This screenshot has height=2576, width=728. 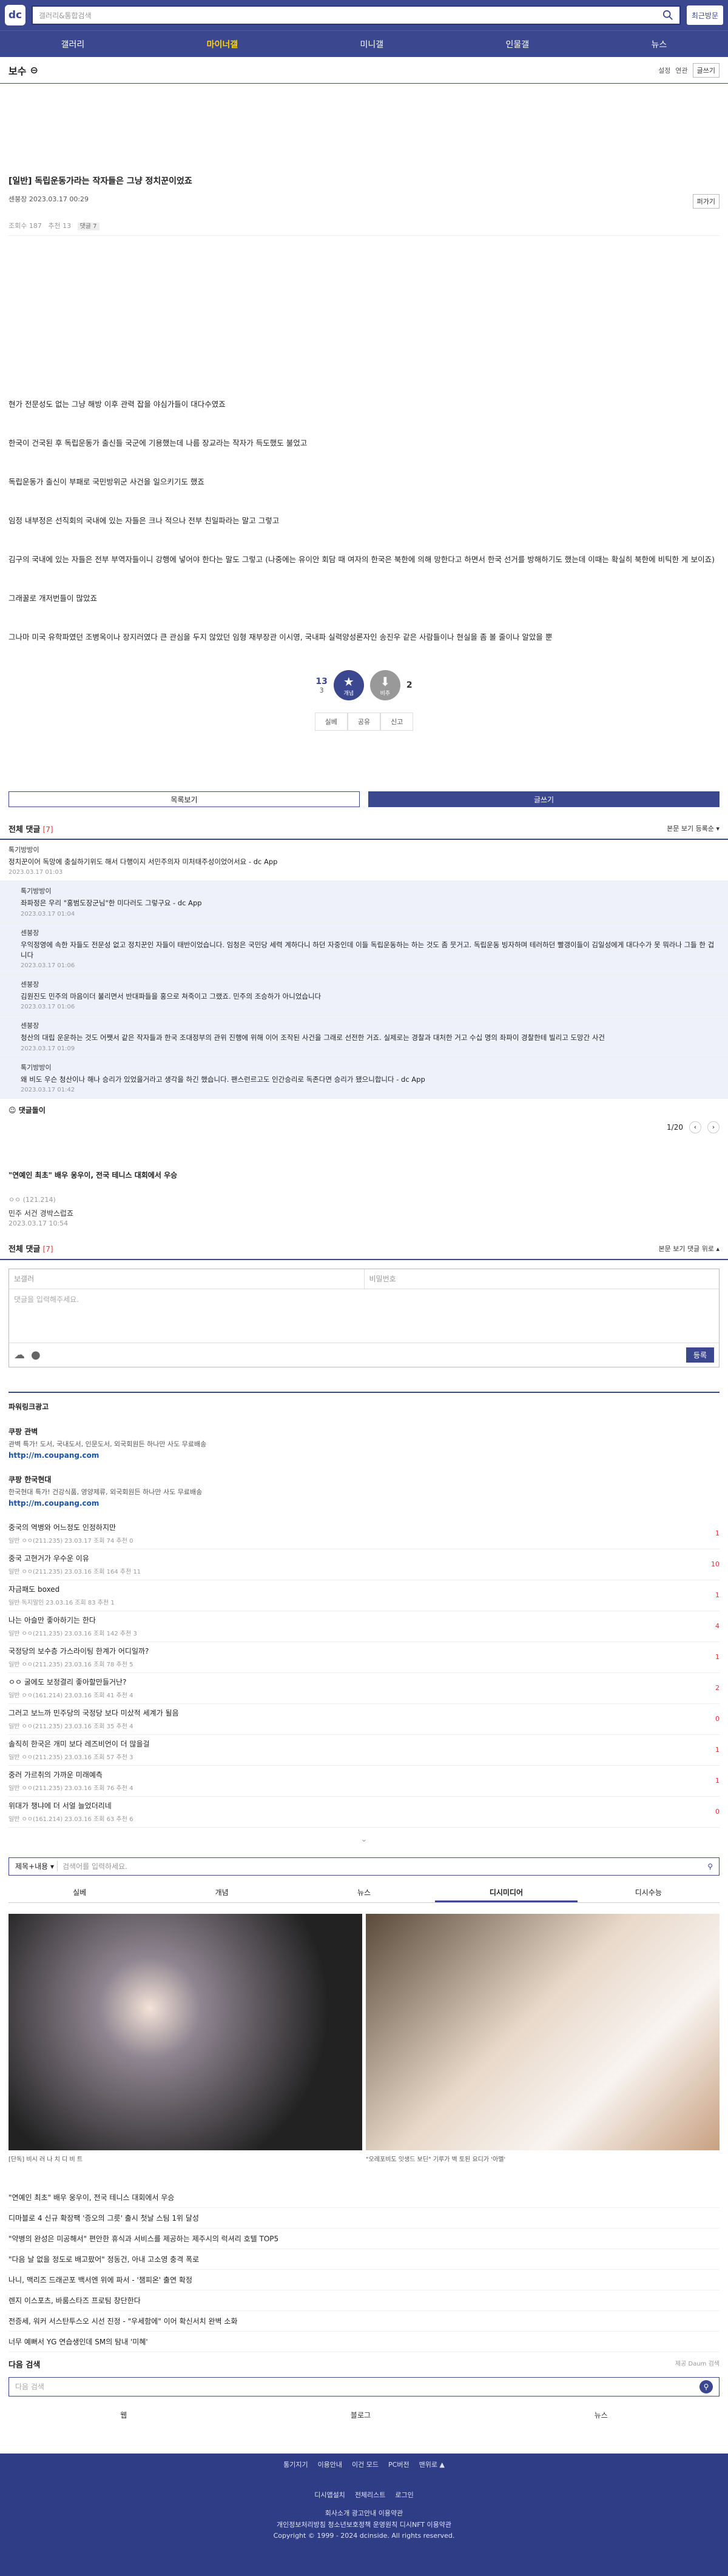 I want to click on footer-link: 전체리스트, so click(x=370, y=2495).